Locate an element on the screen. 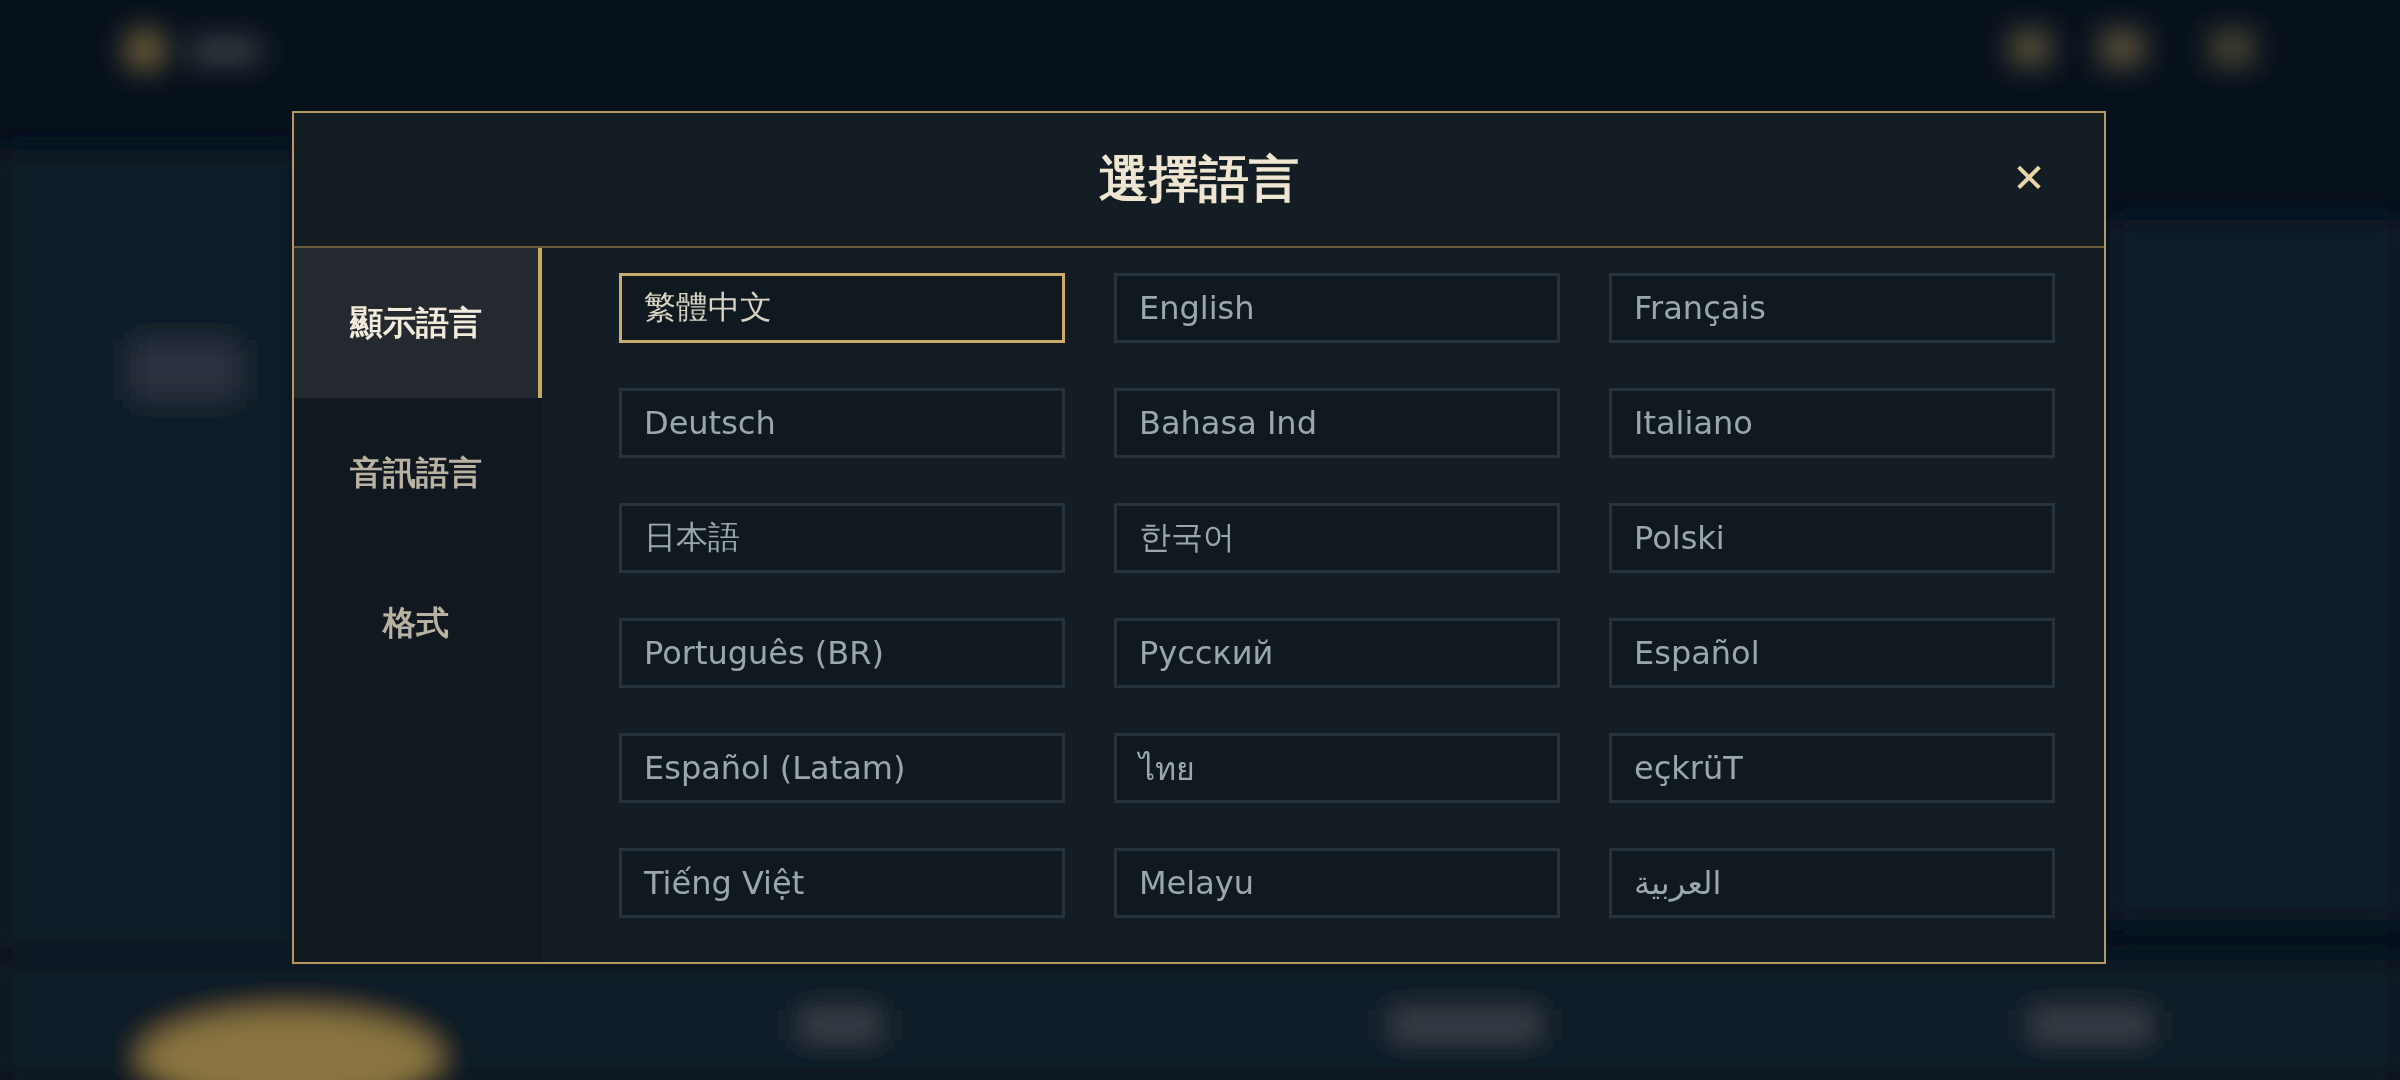 This screenshot has height=1080, width=2400. language-option: 日本語 is located at coordinates (842, 538).